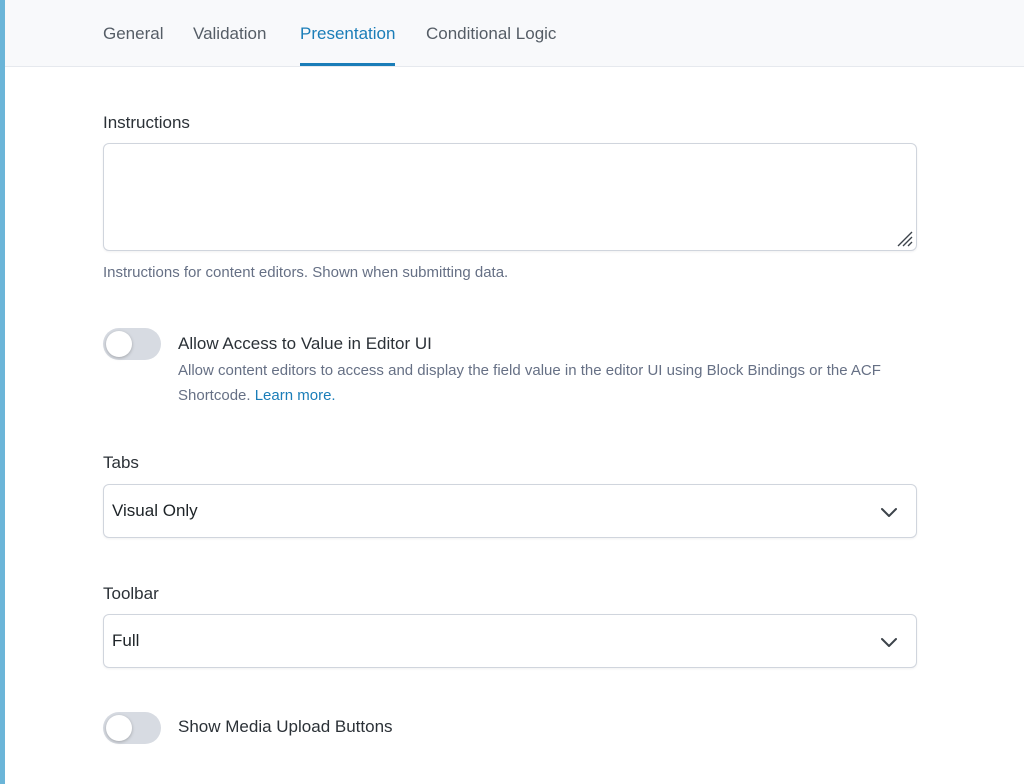  What do you see at coordinates (305, 343) in the screenshot?
I see `allow-access-label: Allow Access to Value in Editor UI` at bounding box center [305, 343].